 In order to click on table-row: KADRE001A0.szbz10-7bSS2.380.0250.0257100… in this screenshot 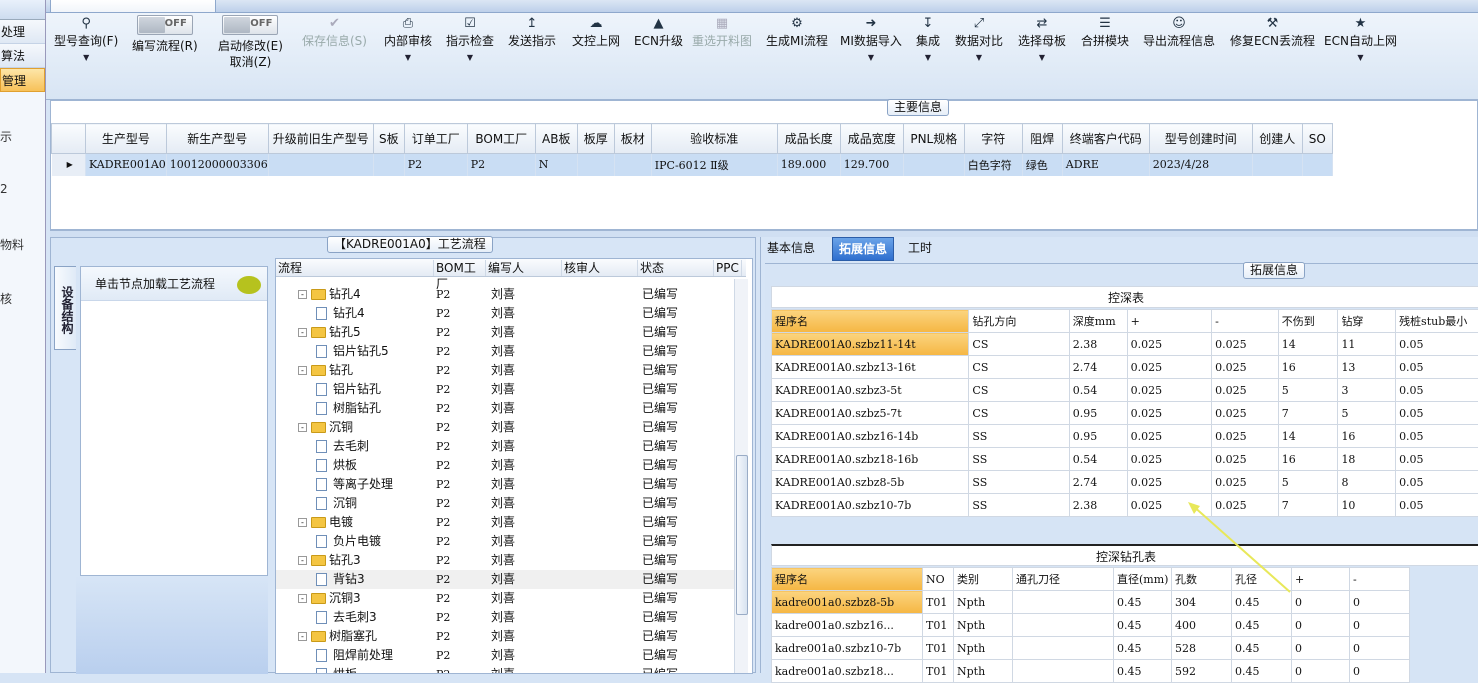, I will do `click(1125, 505)`.